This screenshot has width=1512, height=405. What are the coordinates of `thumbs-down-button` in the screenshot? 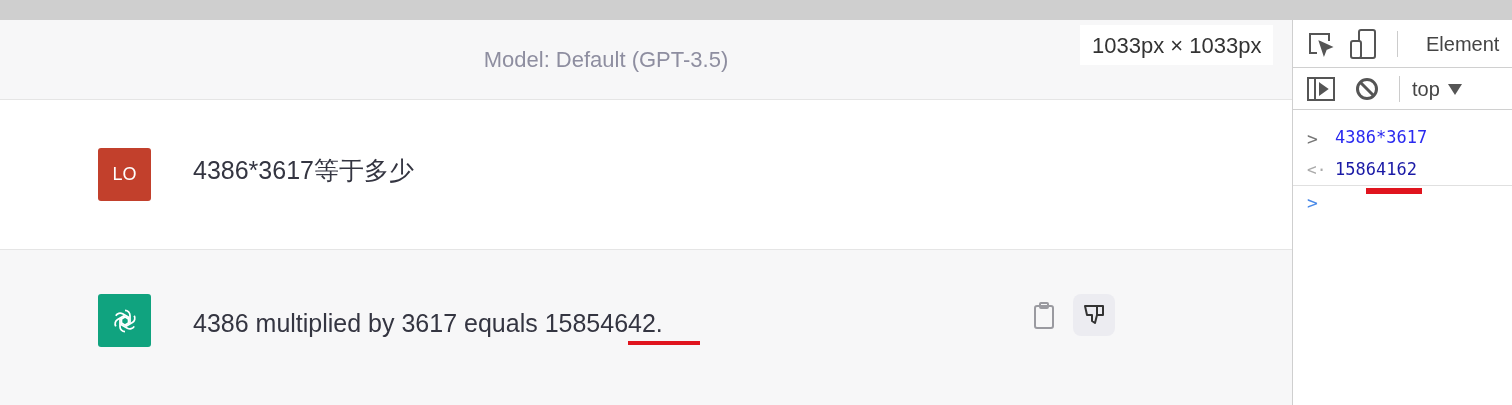 It's located at (1094, 315).